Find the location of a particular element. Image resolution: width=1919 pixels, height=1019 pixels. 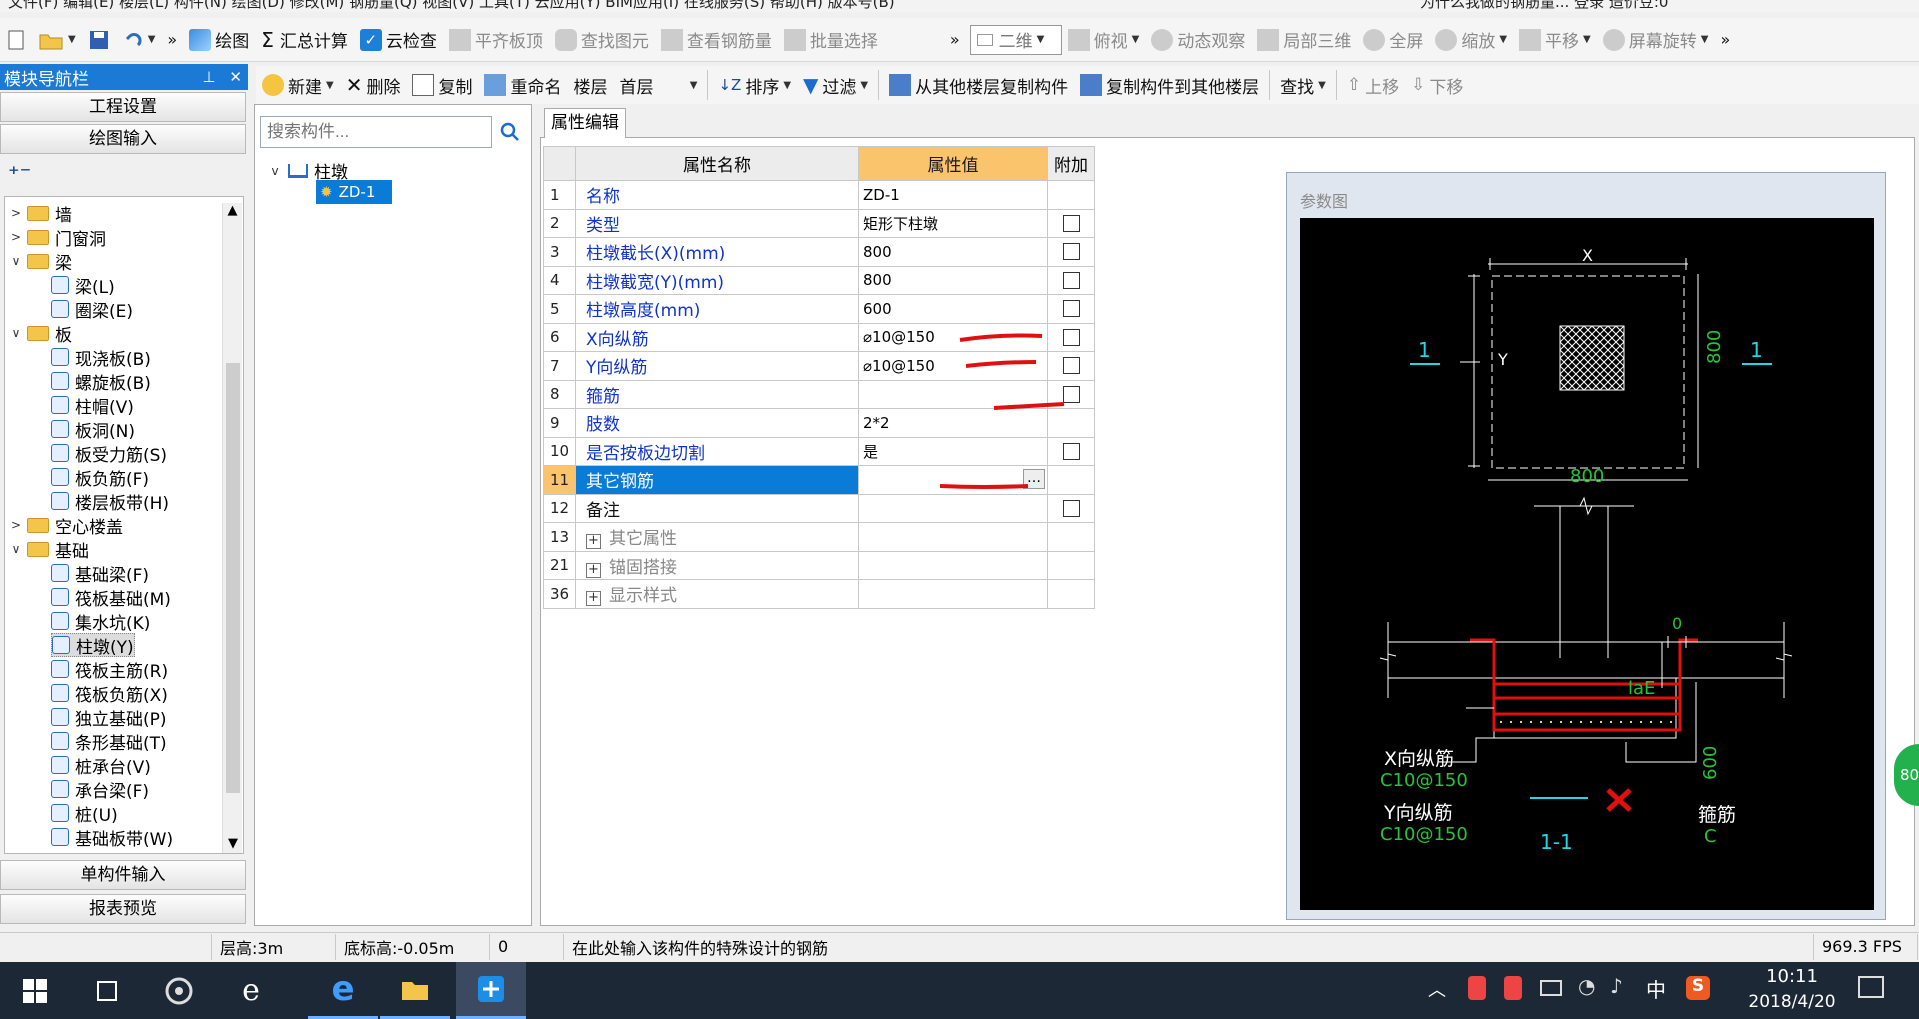

tree-leaf: 基础板带(W) is located at coordinates (112, 837).